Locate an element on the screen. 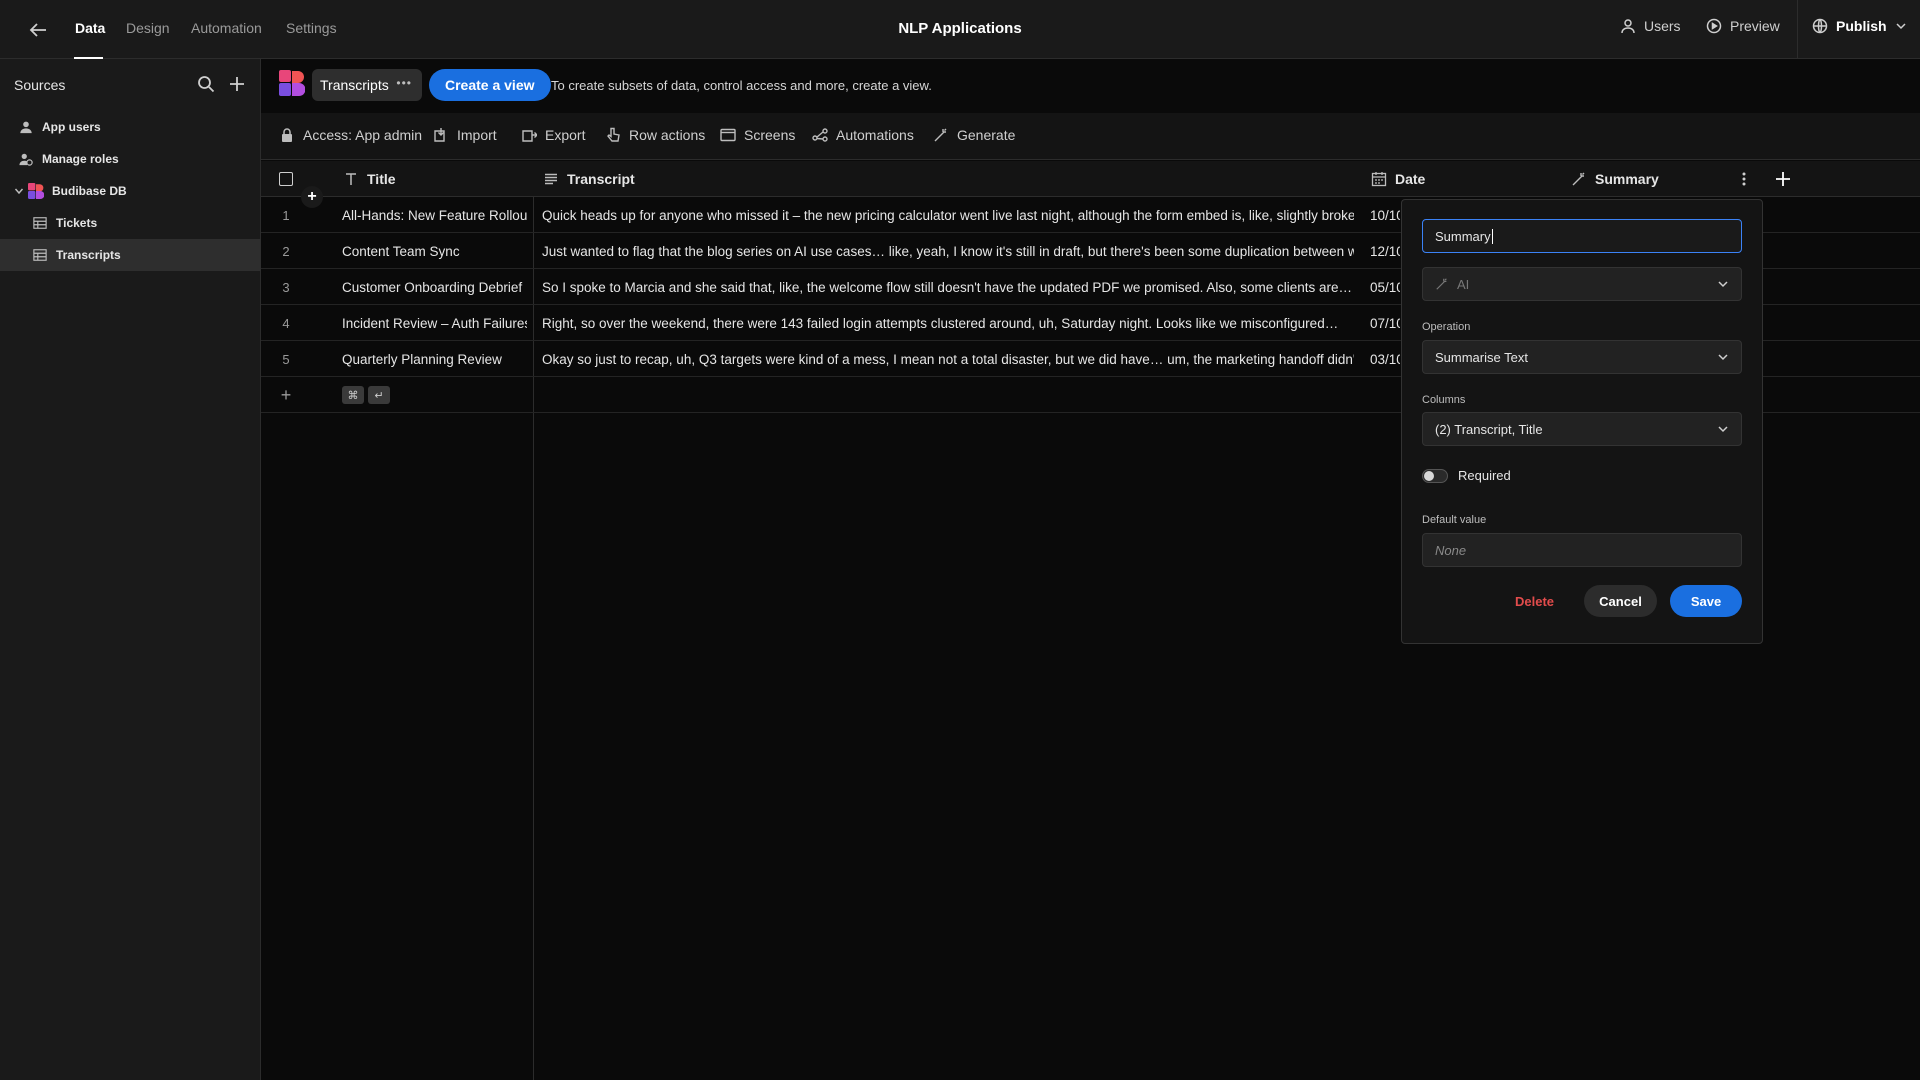 This screenshot has height=1080, width=1920. sidebar-item-app-users: App users is located at coordinates (130, 127).